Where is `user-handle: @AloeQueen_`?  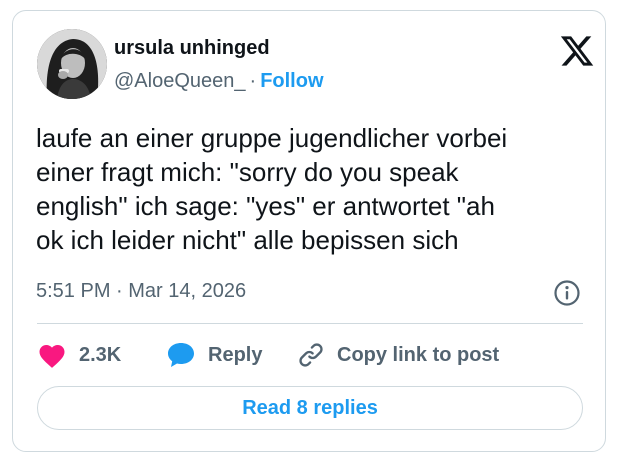
user-handle: @AloeQueen_ is located at coordinates (180, 81).